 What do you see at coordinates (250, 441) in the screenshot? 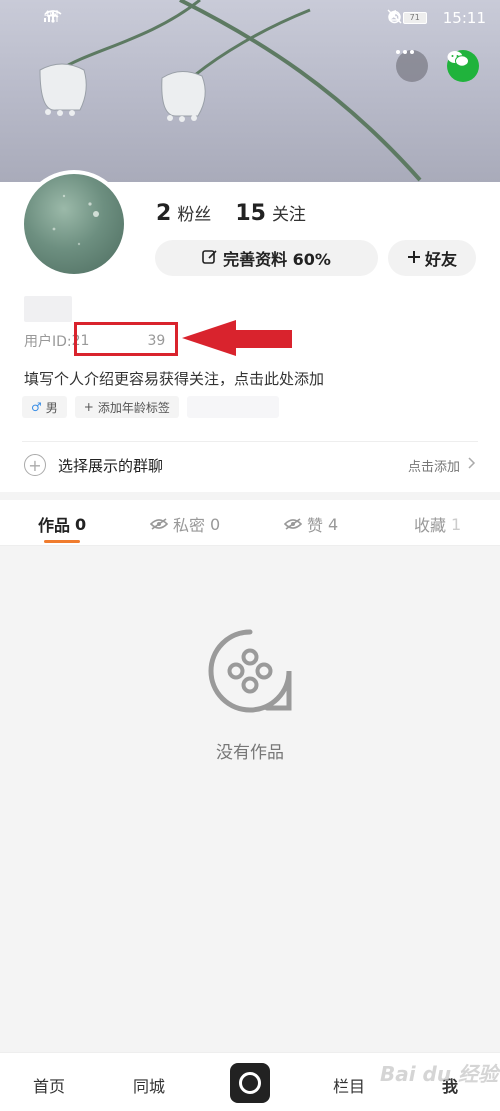
I see `divider` at bounding box center [250, 441].